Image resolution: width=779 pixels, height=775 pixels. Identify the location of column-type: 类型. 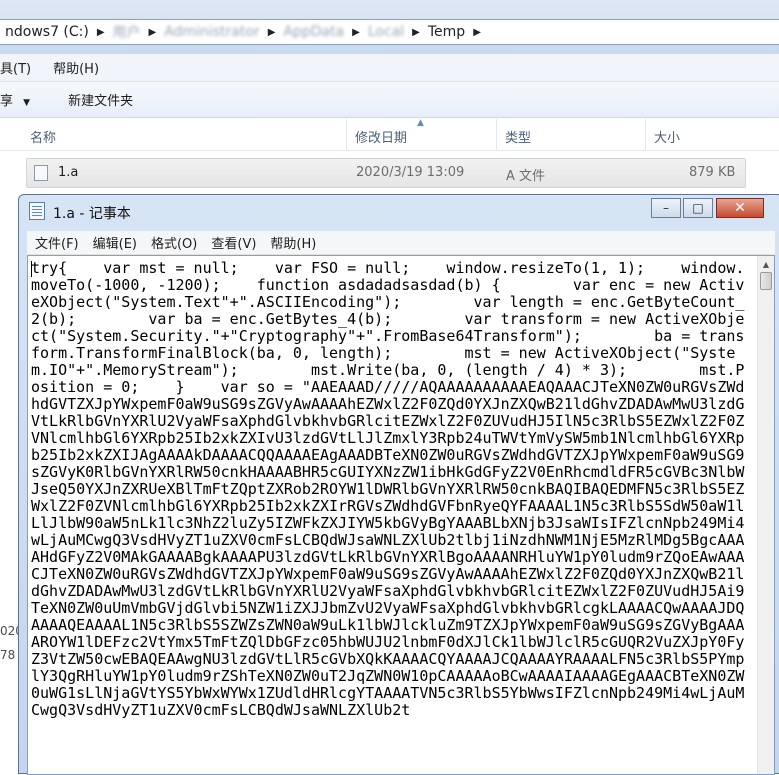
(518, 136).